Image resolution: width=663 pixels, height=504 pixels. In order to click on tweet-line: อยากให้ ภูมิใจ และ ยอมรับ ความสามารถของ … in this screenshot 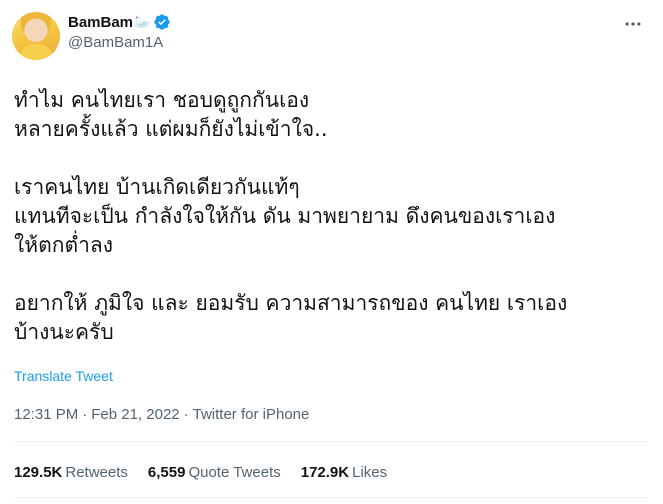, I will do `click(291, 303)`.